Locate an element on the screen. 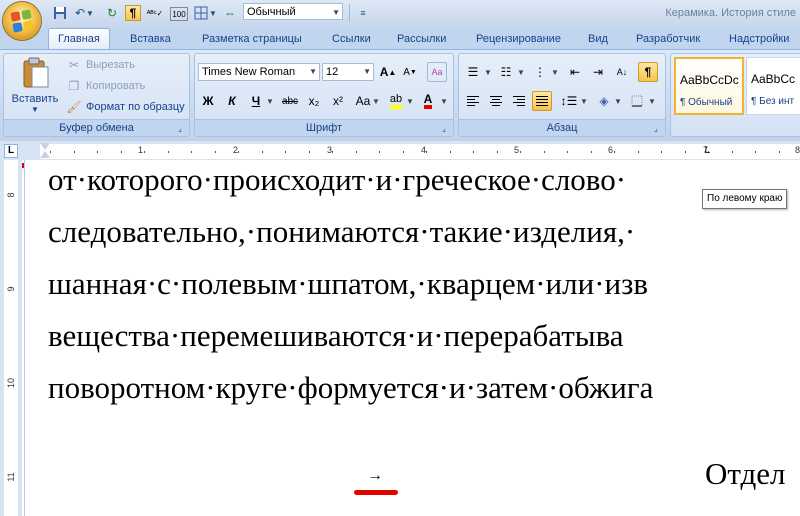  tab-review: Рецензирование is located at coordinates (518, 39).